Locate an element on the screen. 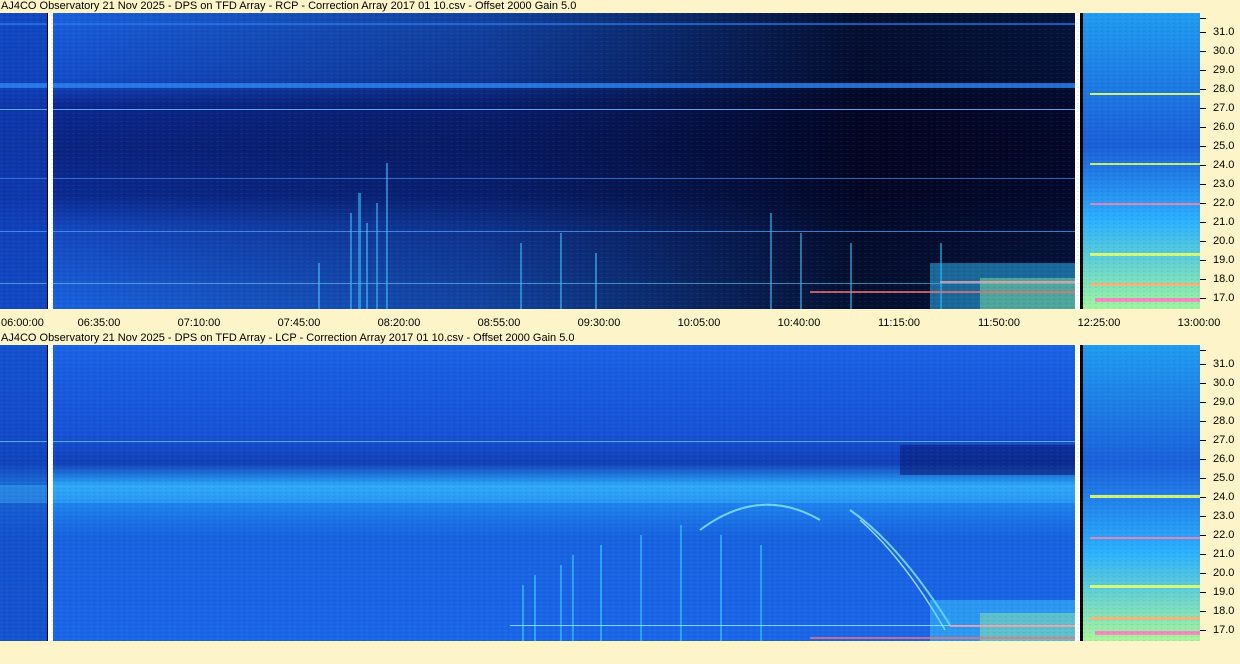 This screenshot has height=664, width=1240. time-tick-label: 10:05:00 is located at coordinates (699, 323).